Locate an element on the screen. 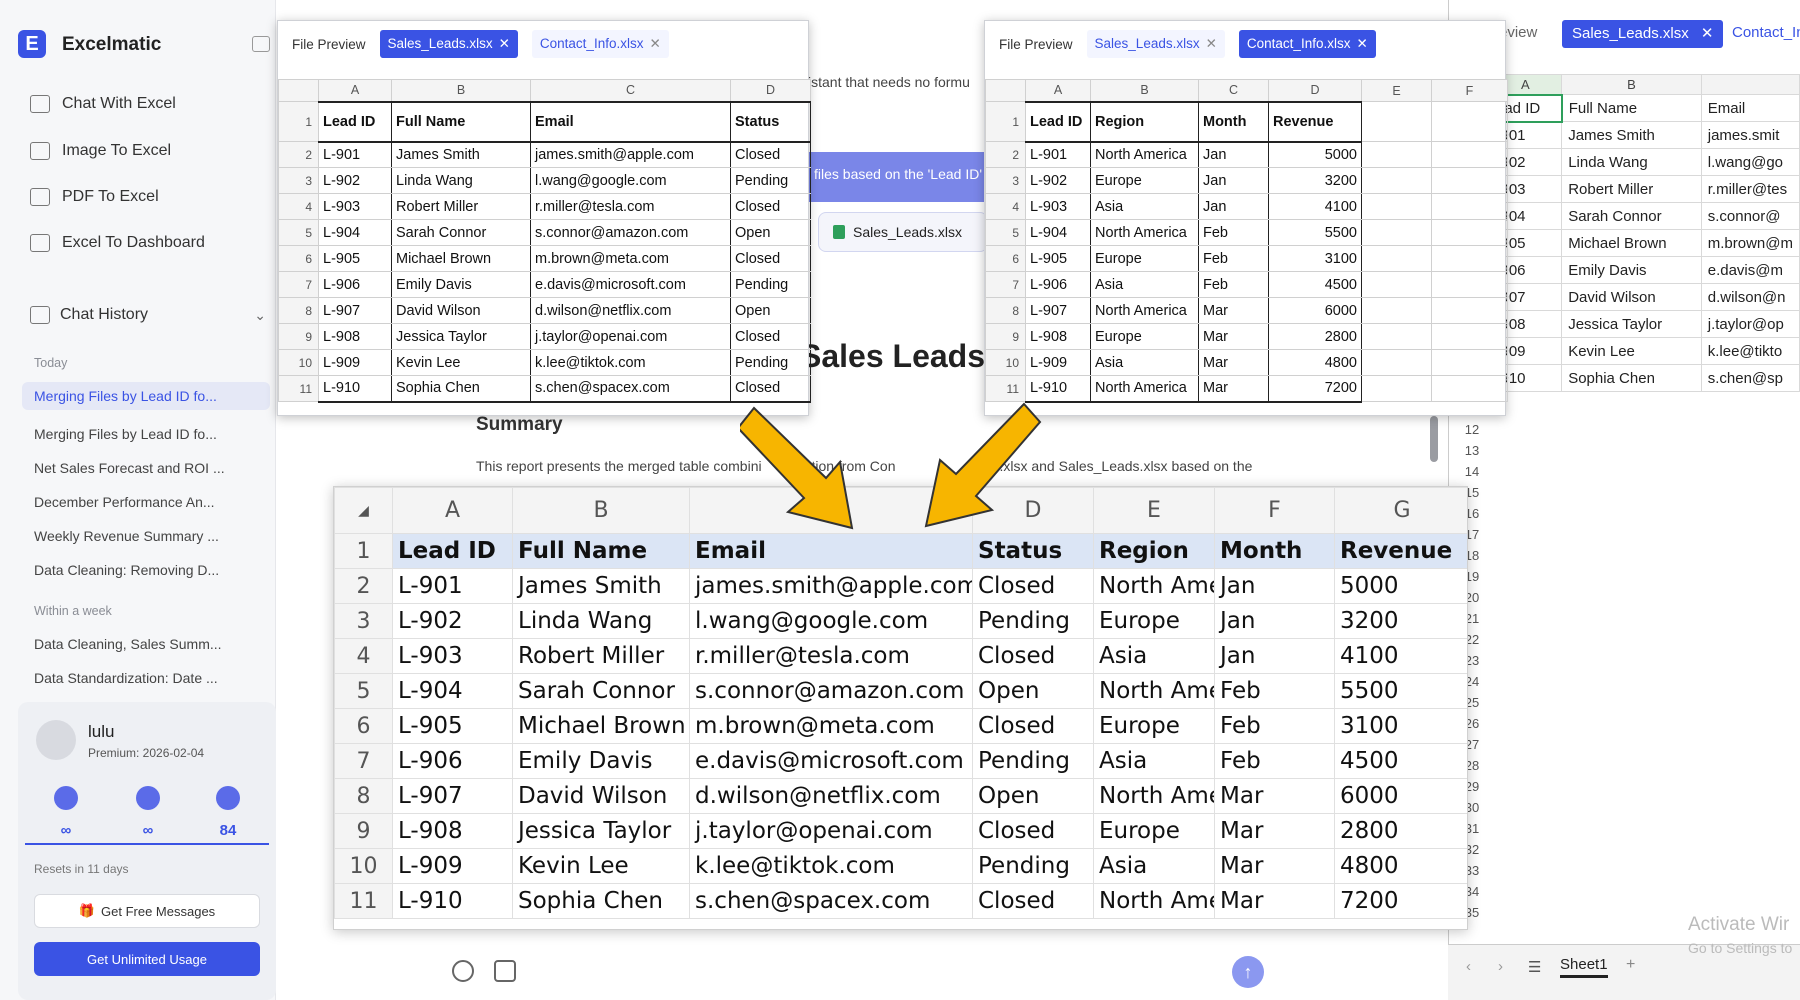 This screenshot has width=1800, height=1000. book-icon is located at coordinates (505, 971).